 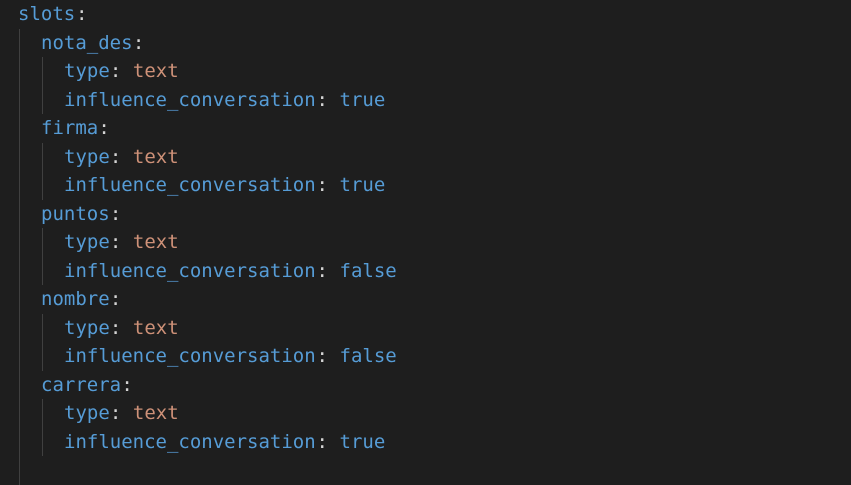 I want to click on code-line, so click(x=425, y=470).